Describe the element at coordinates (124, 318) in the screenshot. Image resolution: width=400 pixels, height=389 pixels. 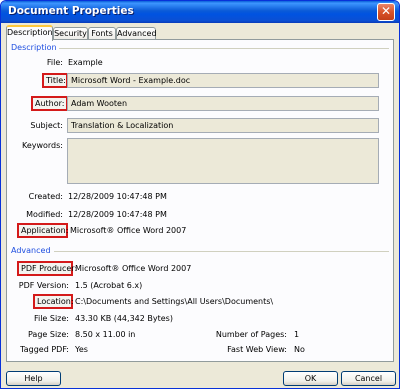
I see `file-size-value: 43.30 KB (44,342 Bytes)` at that location.